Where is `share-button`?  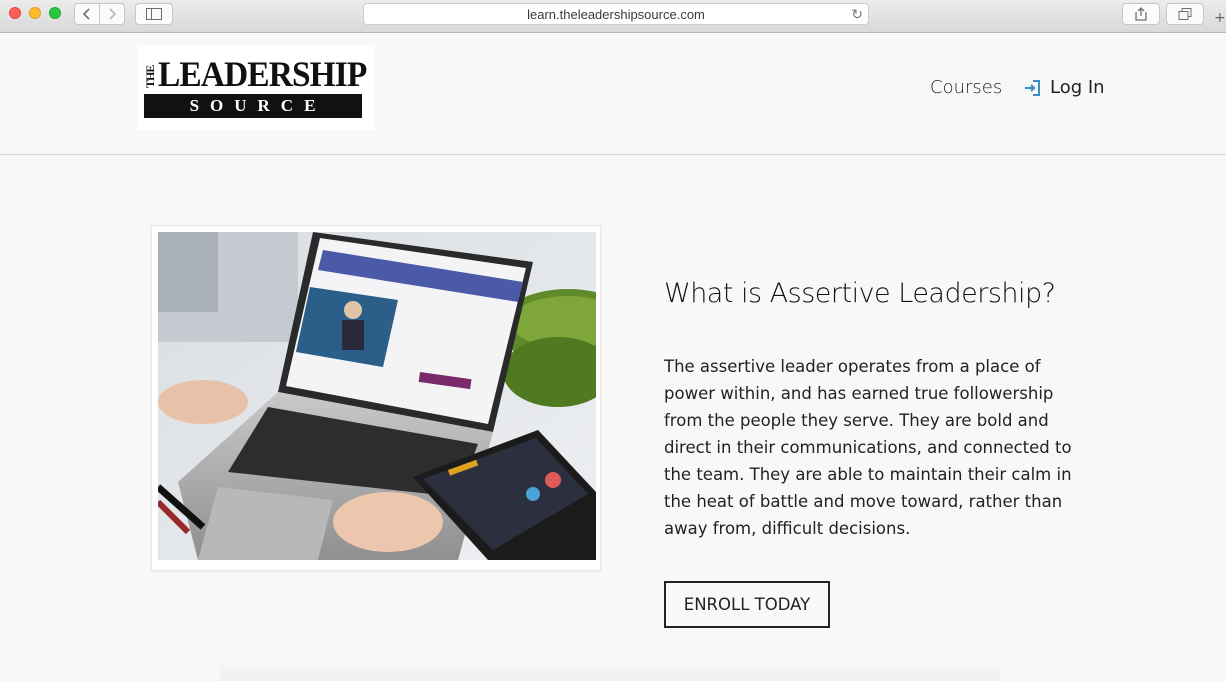
share-button is located at coordinates (1141, 14).